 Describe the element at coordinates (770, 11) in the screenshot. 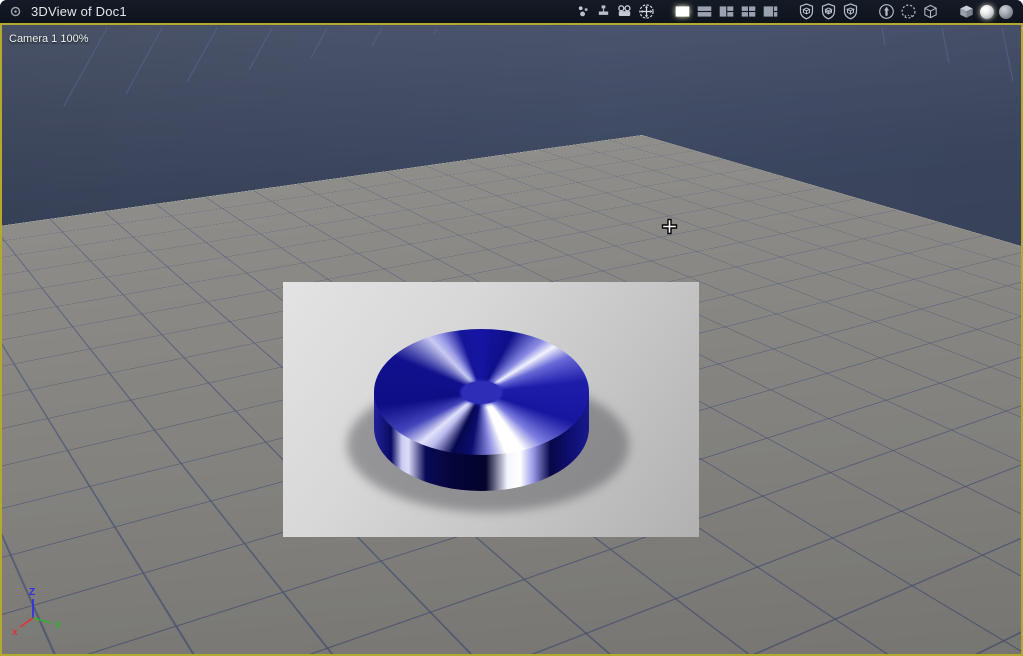

I see `layout-mixed-icon` at that location.